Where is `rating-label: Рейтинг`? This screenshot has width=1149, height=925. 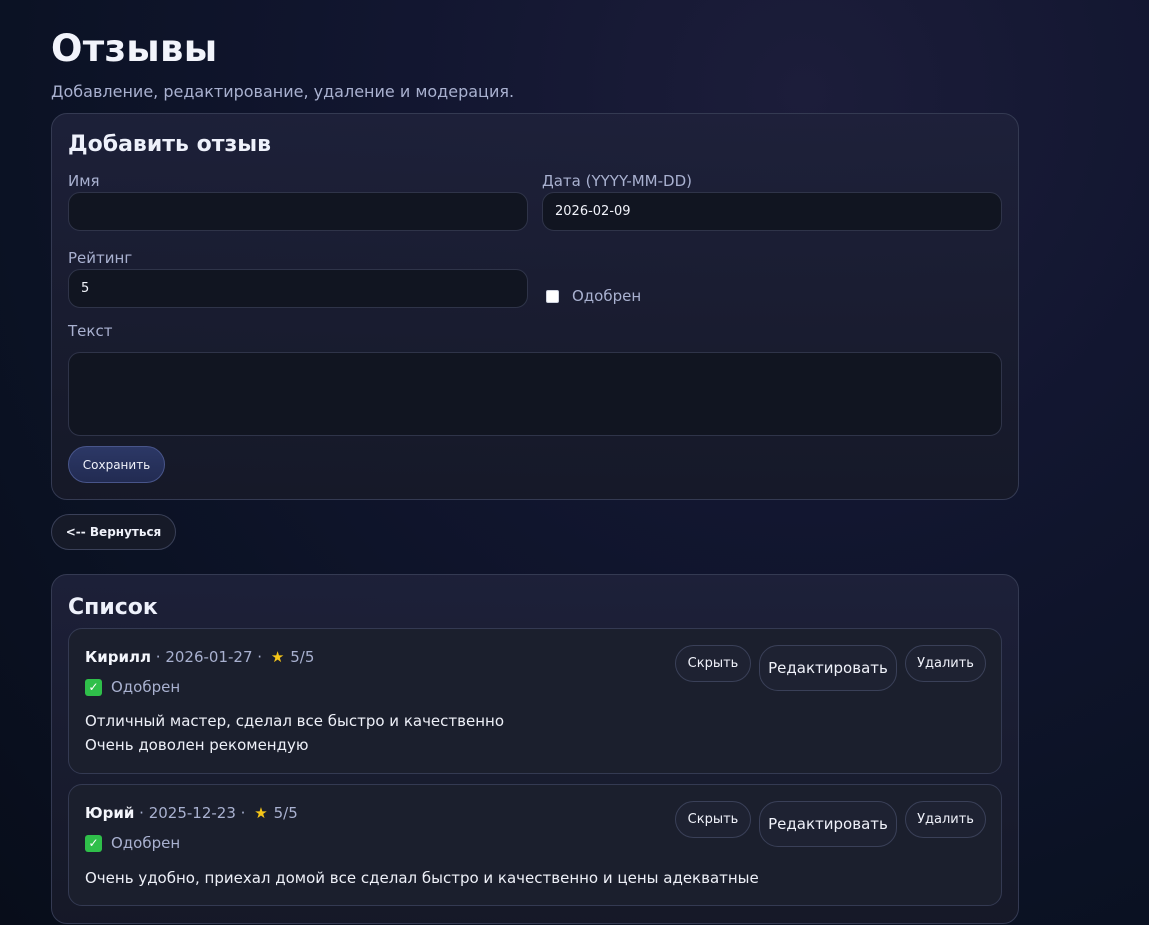
rating-label: Рейтинг is located at coordinates (100, 258).